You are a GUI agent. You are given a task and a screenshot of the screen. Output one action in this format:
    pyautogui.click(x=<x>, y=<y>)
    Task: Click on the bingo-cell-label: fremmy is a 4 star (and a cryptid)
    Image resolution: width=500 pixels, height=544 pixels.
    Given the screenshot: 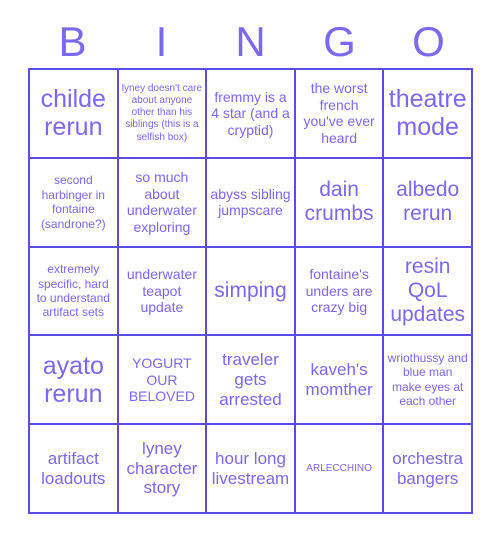 What is the action you would take?
    pyautogui.click(x=250, y=113)
    